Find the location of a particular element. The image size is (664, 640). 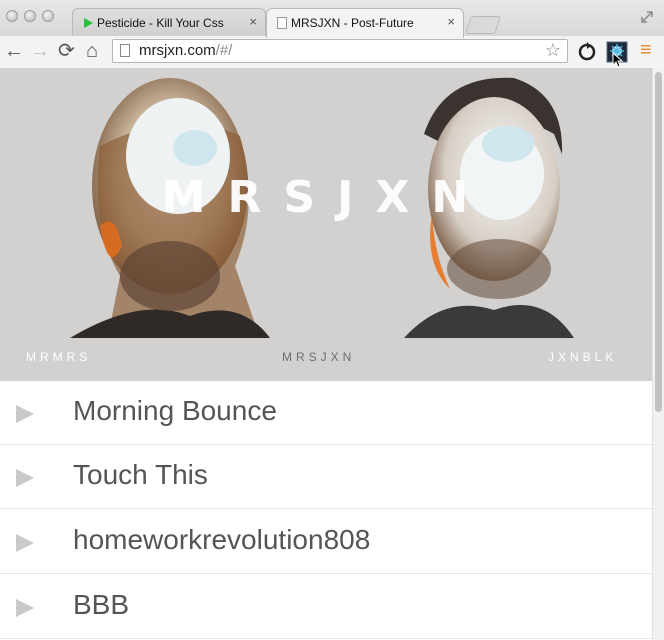

hero-title: MRSJXN is located at coordinates (326, 197).